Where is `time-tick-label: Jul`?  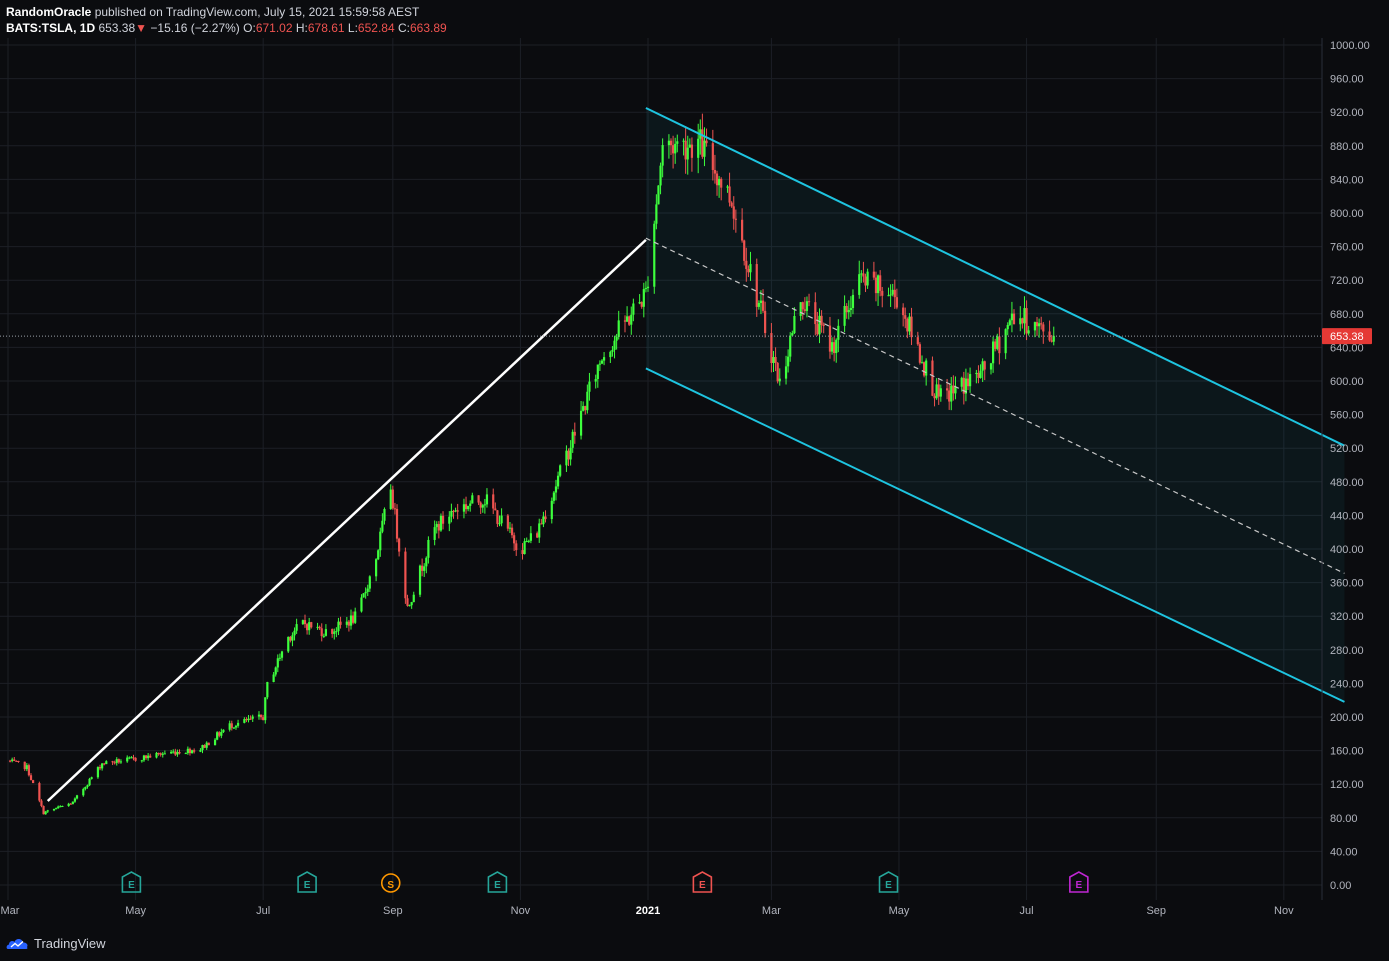
time-tick-label: Jul is located at coordinates (1027, 911).